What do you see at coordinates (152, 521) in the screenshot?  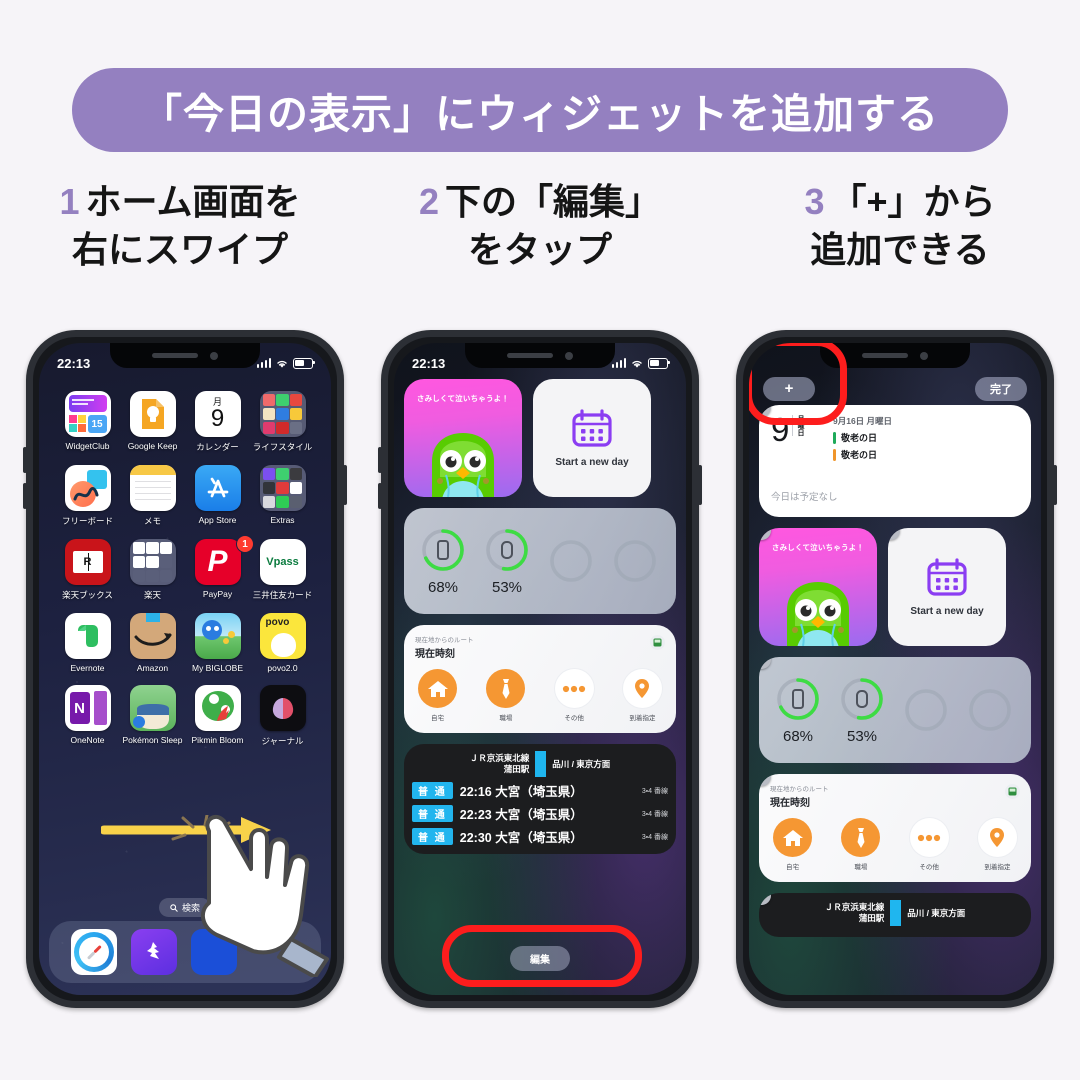 I see `app-label: メモ` at bounding box center [152, 521].